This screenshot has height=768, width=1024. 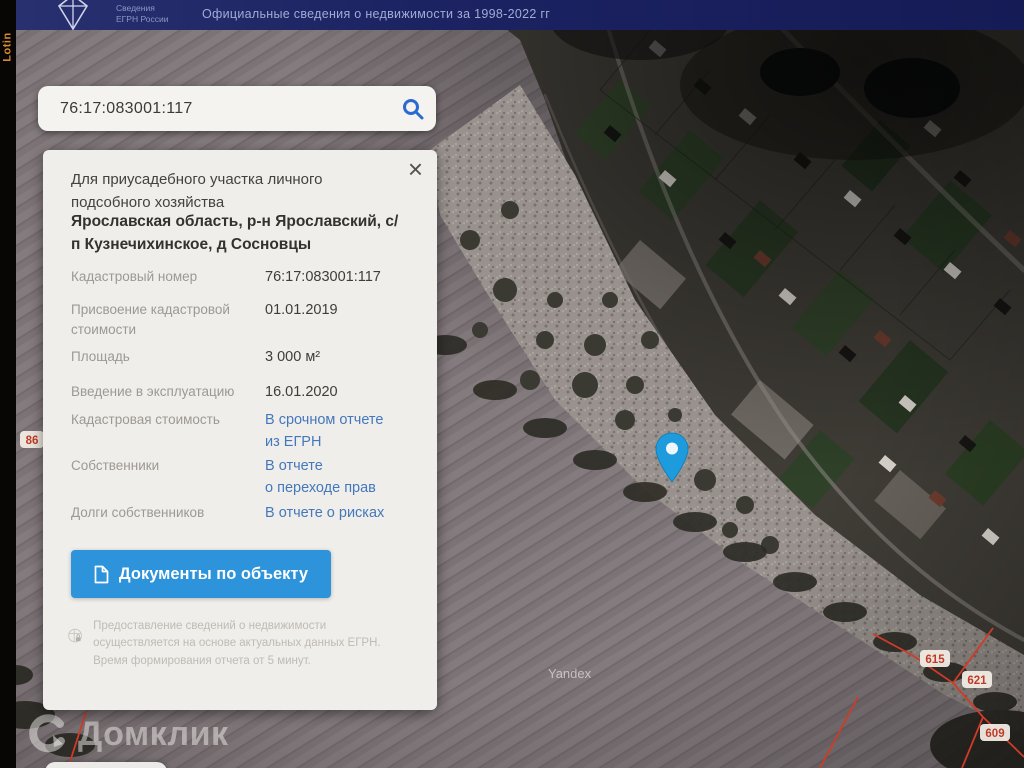 What do you see at coordinates (994, 734) in the screenshot?
I see `parcel-label-609: 609` at bounding box center [994, 734].